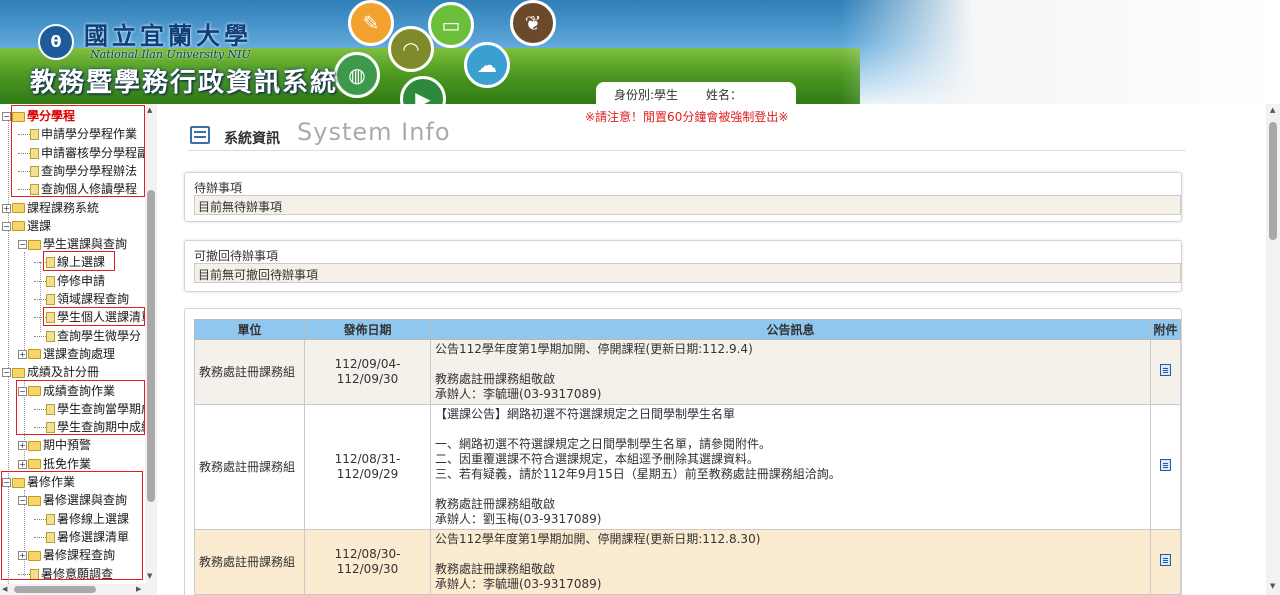  I want to click on sidebar-item: 停修申請, so click(69, 281).